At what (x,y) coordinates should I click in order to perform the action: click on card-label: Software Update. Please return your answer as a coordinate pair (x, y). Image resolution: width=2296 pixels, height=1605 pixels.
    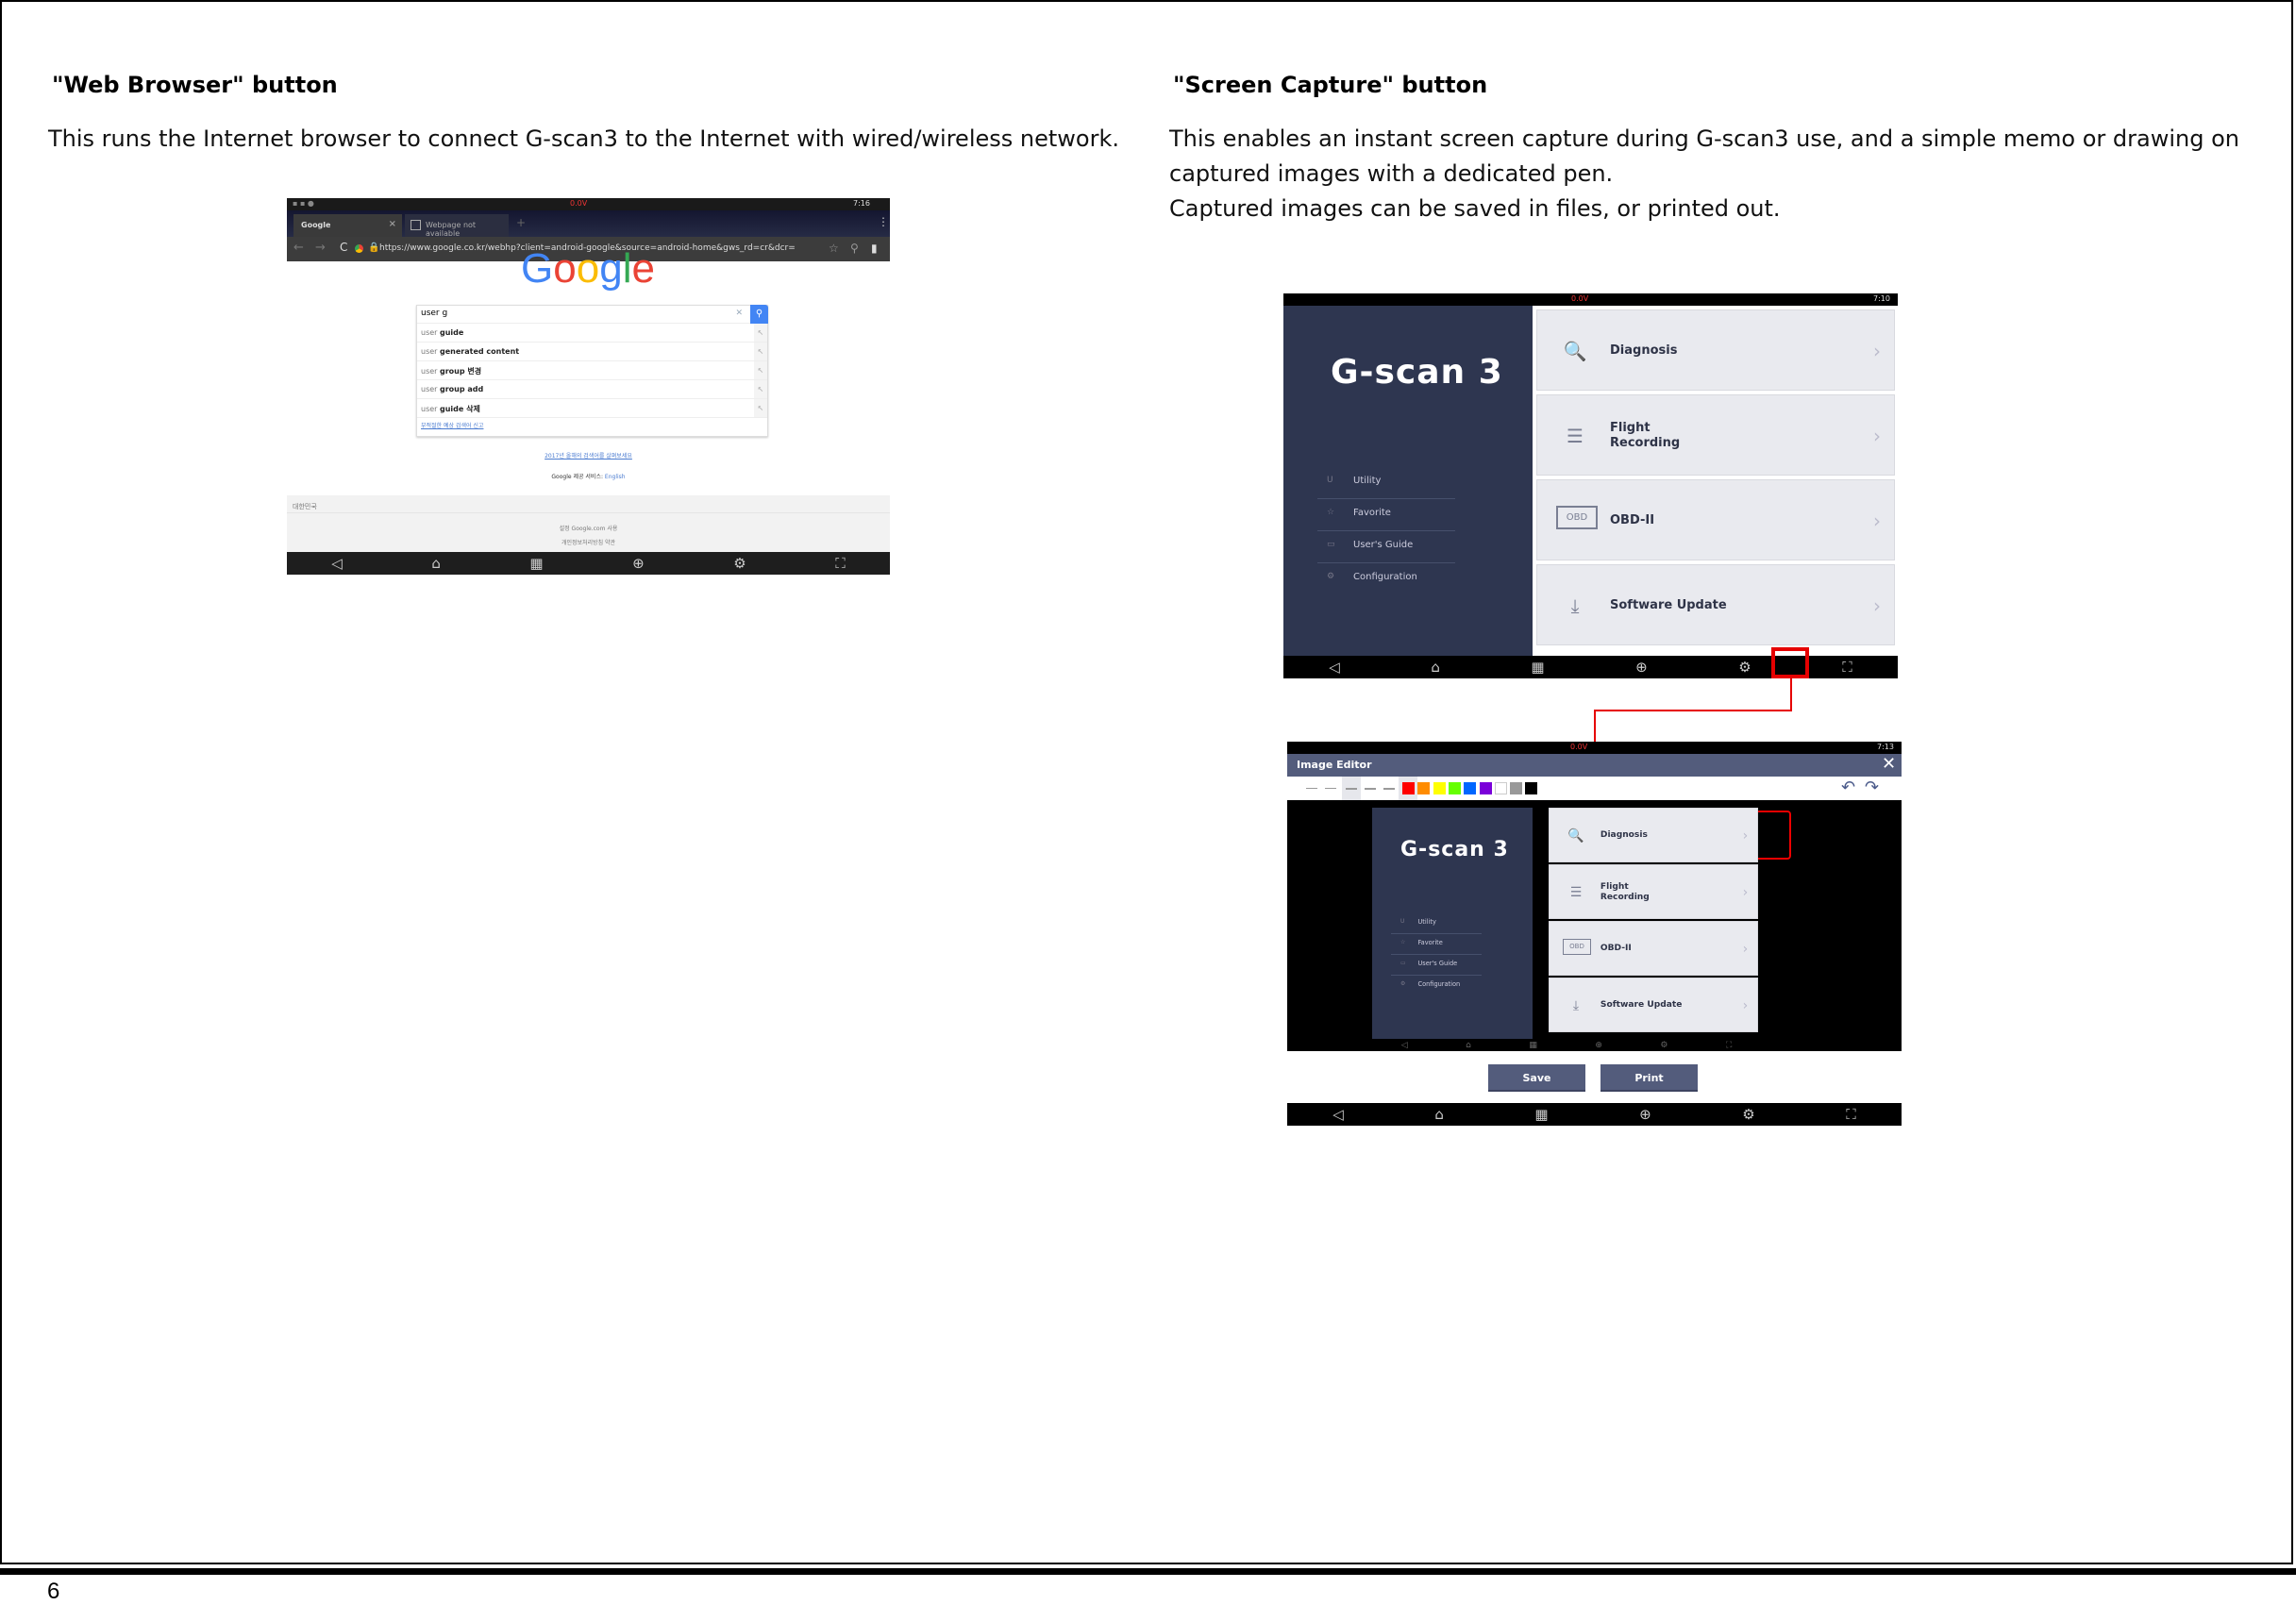
    Looking at the image, I should click on (1642, 1006).